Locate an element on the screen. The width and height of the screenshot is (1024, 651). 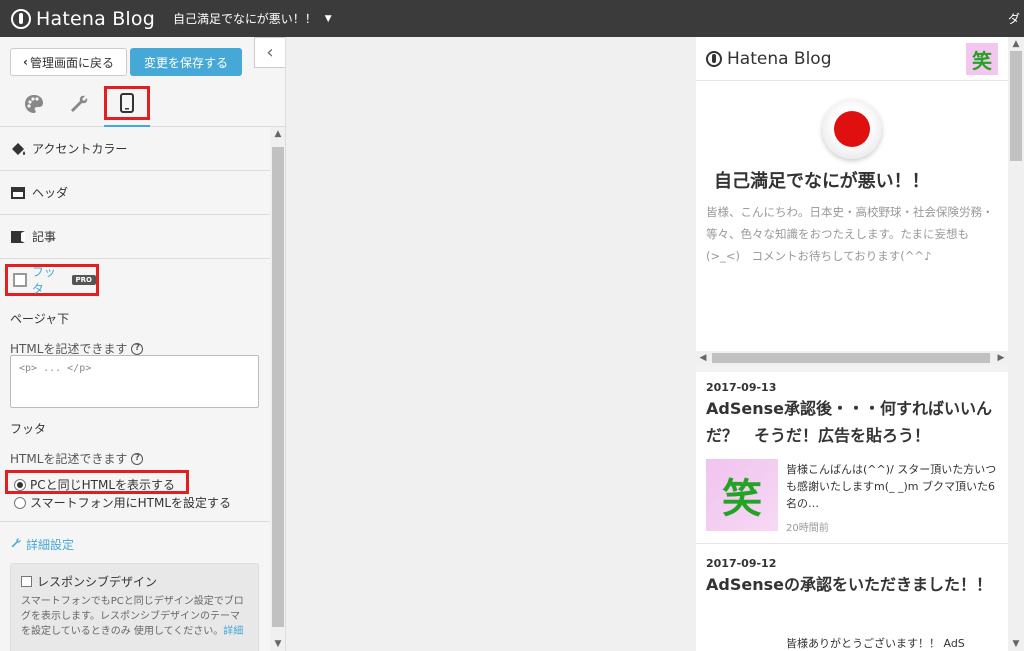
footer-layout-icon is located at coordinates (20, 280).